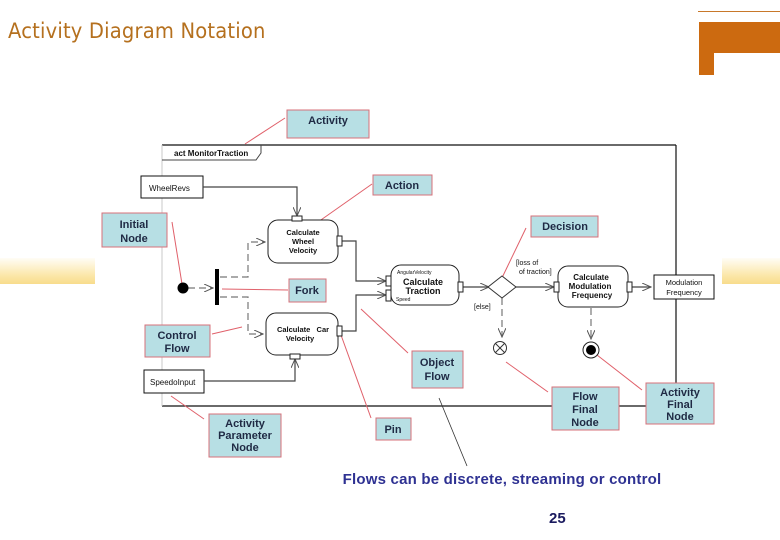 The width and height of the screenshot is (780, 540). Describe the element at coordinates (303, 329) in the screenshot. I see `svg-text: Calculate Car` at that location.